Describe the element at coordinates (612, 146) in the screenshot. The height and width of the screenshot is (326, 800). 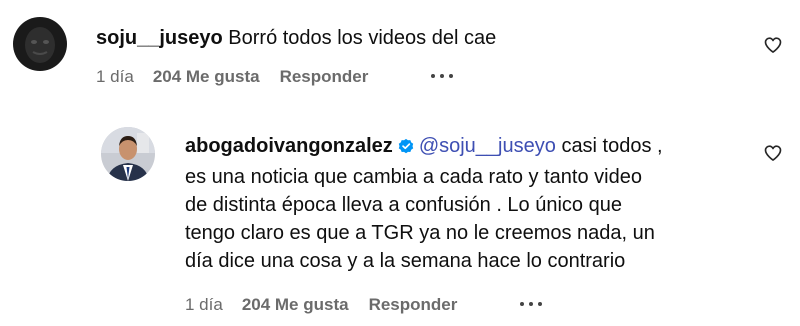
I see `comment-text: casi todos ,` at that location.